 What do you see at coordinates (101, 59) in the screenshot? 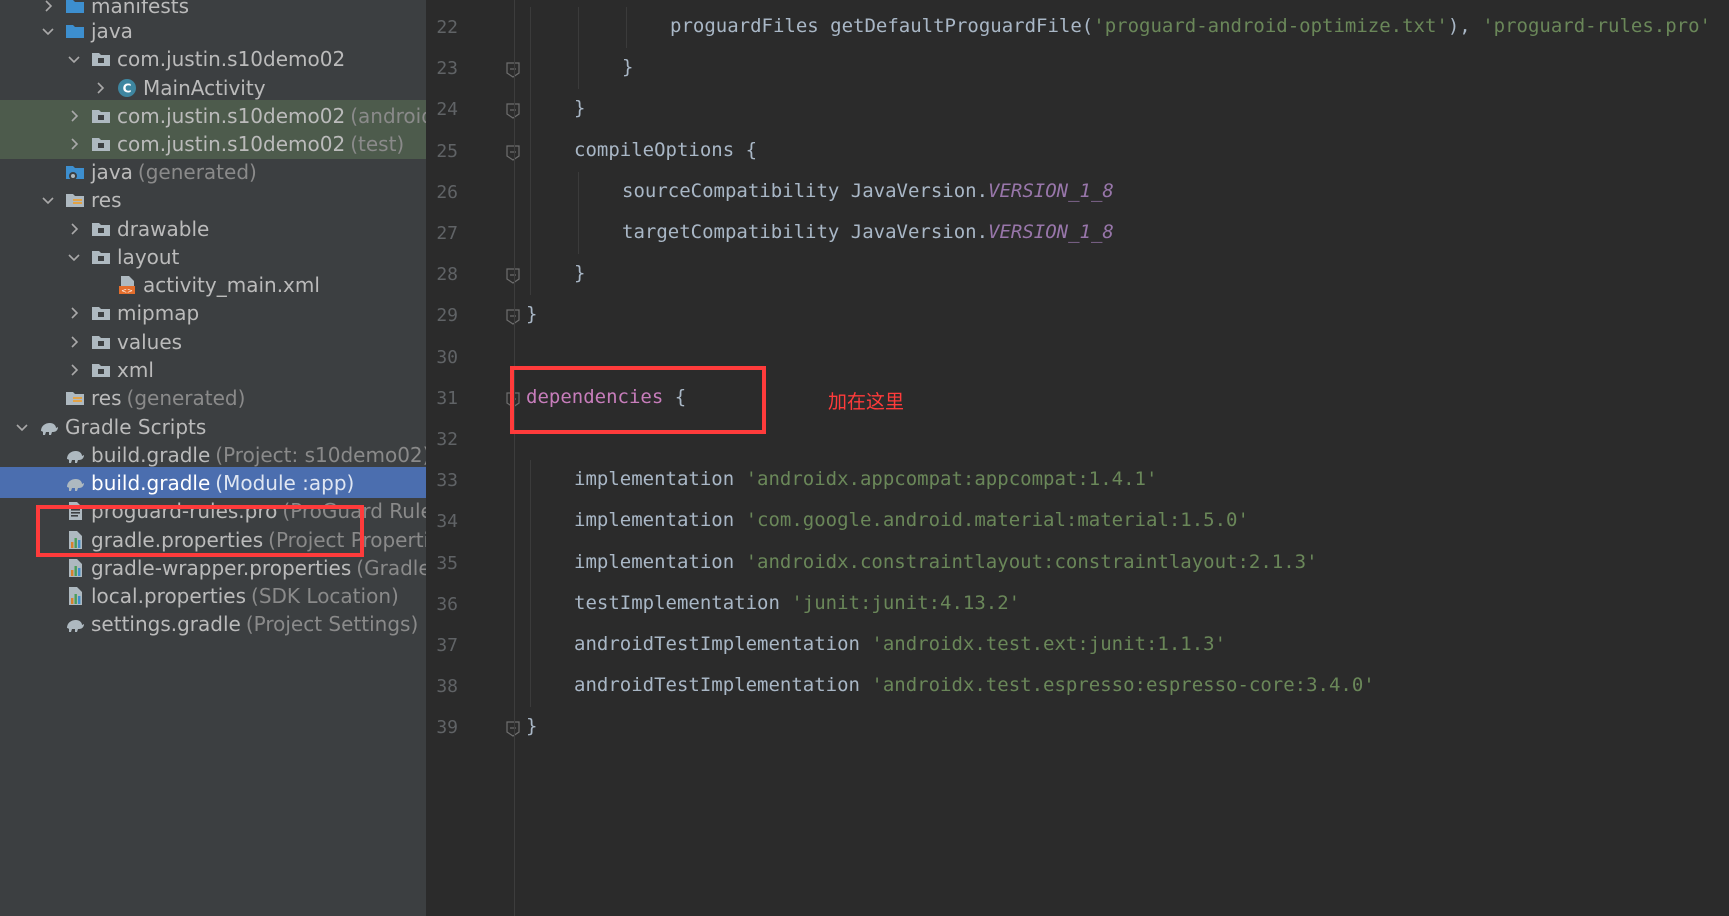
I see `package-icon` at bounding box center [101, 59].